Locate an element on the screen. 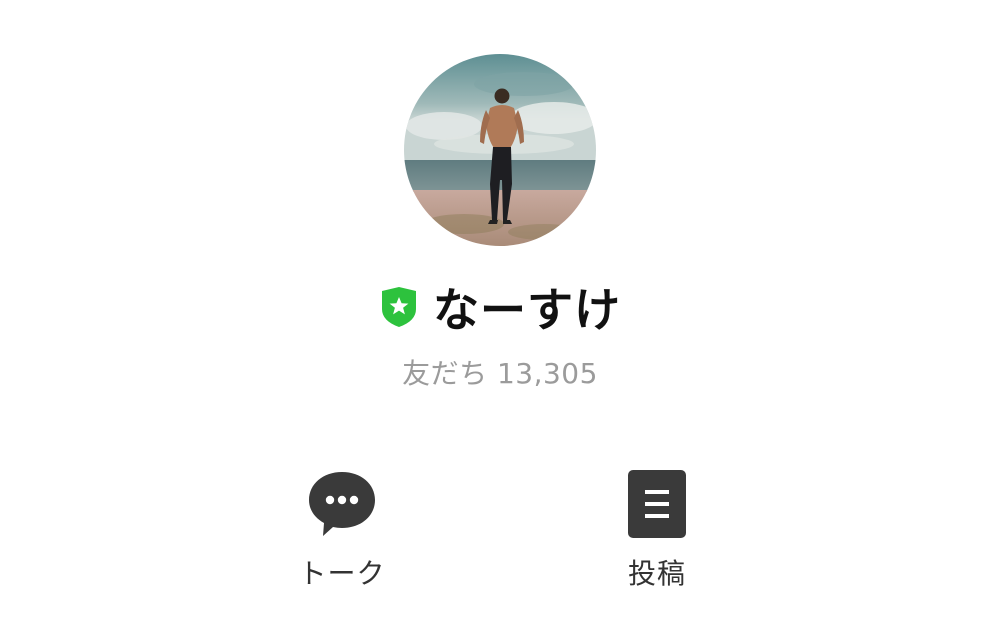 Image resolution: width=1000 pixels, height=629 pixels. post-document-icon is located at coordinates (657, 504).